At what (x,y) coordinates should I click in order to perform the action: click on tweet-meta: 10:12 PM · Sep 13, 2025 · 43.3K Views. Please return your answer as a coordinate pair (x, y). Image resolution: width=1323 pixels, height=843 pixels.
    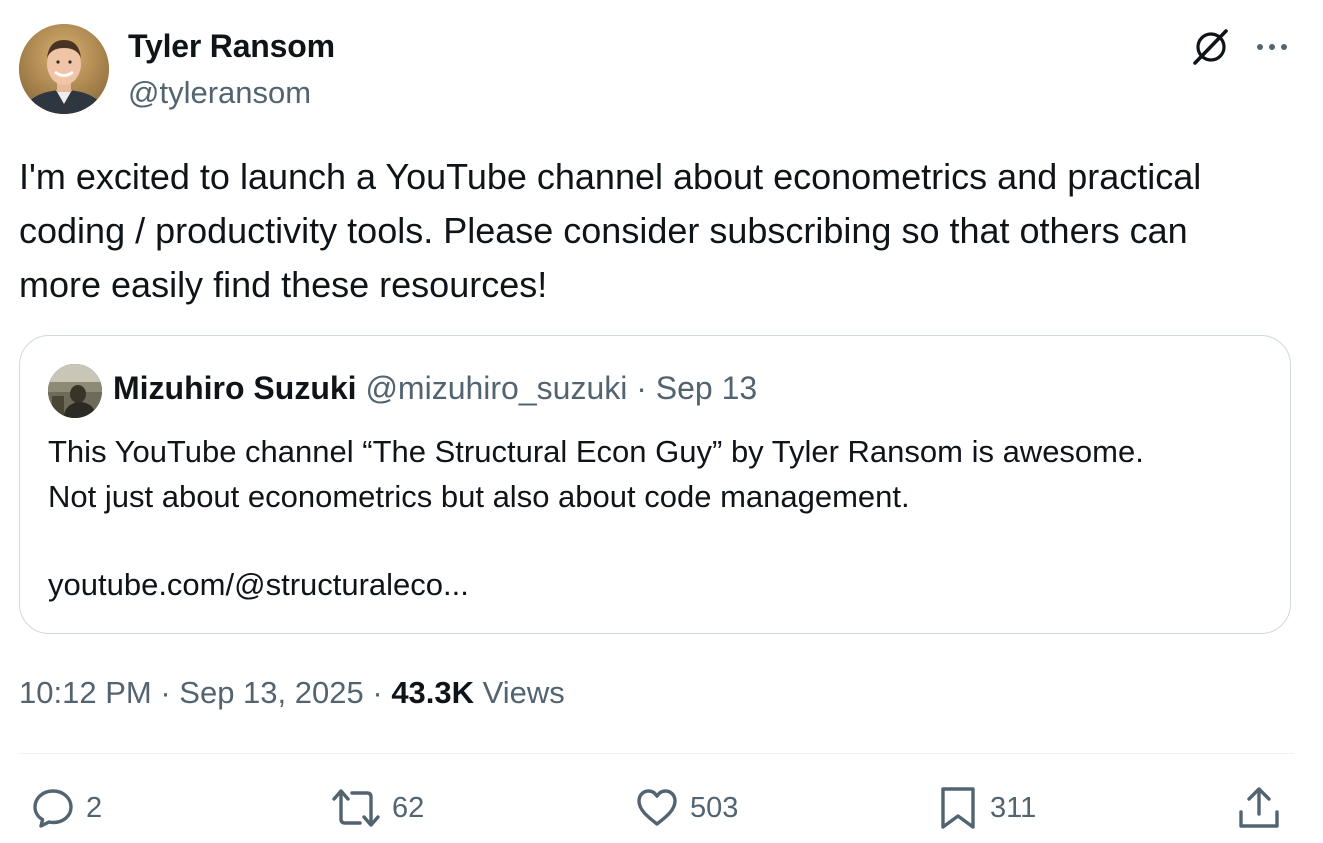
    Looking at the image, I should click on (292, 693).